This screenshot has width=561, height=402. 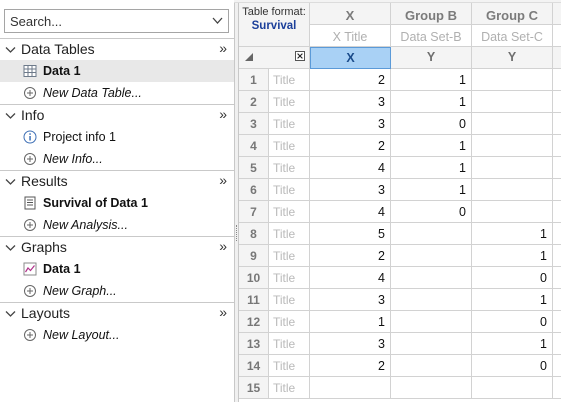 I want to click on subcolumn-group-c: Y, so click(x=512, y=58).